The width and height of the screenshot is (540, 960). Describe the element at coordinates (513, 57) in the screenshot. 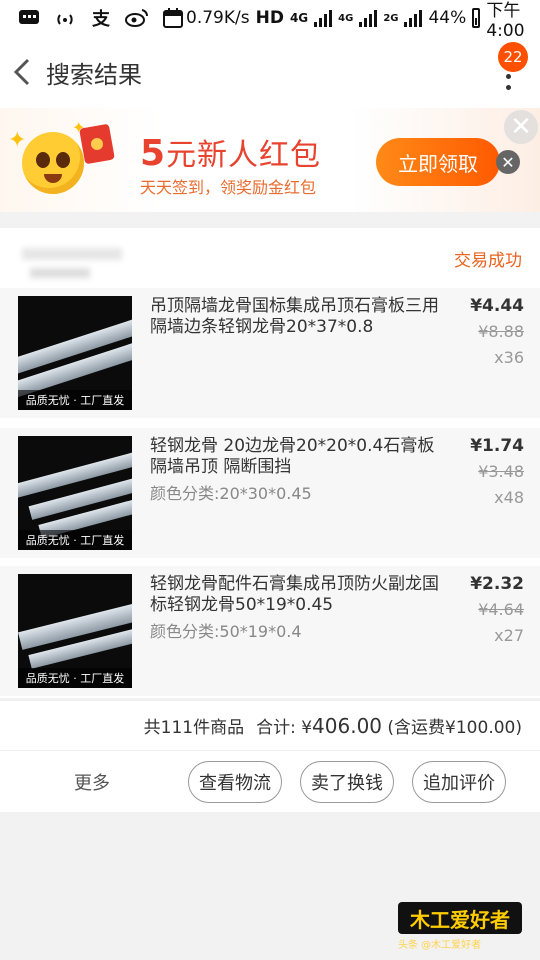

I see `notification-badge: 22` at that location.